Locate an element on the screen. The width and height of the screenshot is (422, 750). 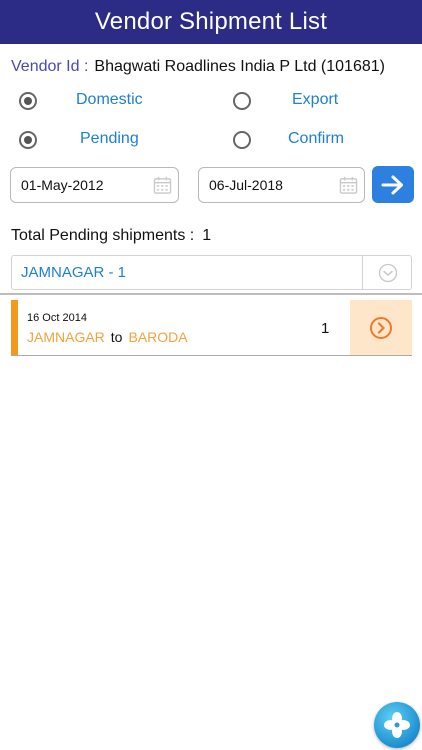
total-pending-summary: Total Pending shipments : 1 is located at coordinates (111, 236).